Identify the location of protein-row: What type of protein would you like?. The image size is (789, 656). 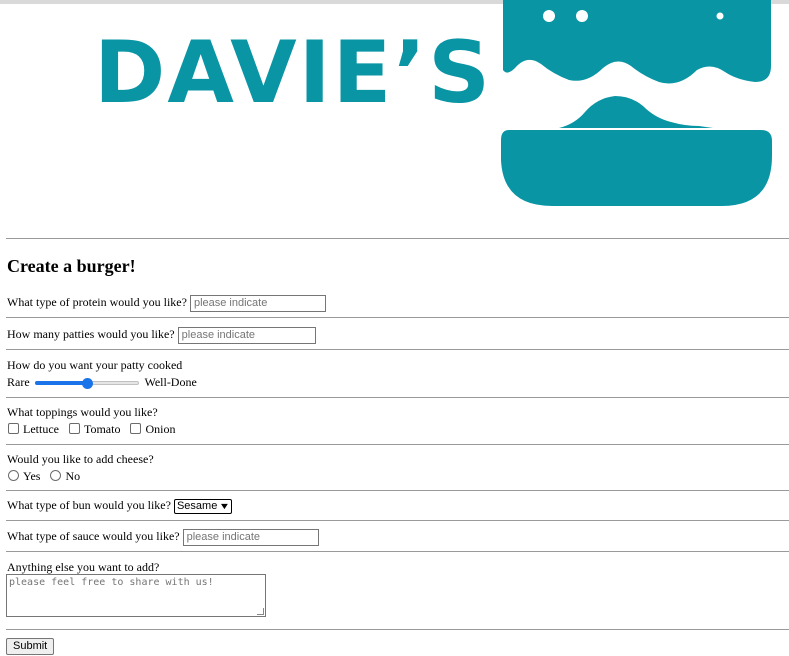
(166, 303).